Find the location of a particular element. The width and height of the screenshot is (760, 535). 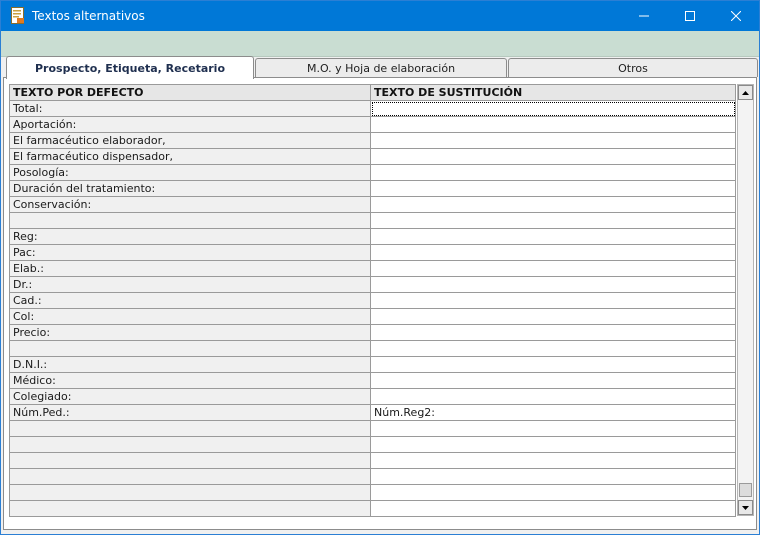

table-row: Cad.: is located at coordinates (372, 300).